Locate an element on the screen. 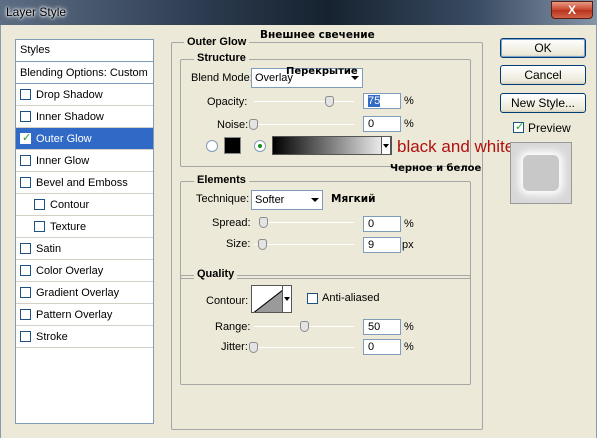 The width and height of the screenshot is (597, 438). blend-mode-label: Blend Mode: is located at coordinates (222, 78).